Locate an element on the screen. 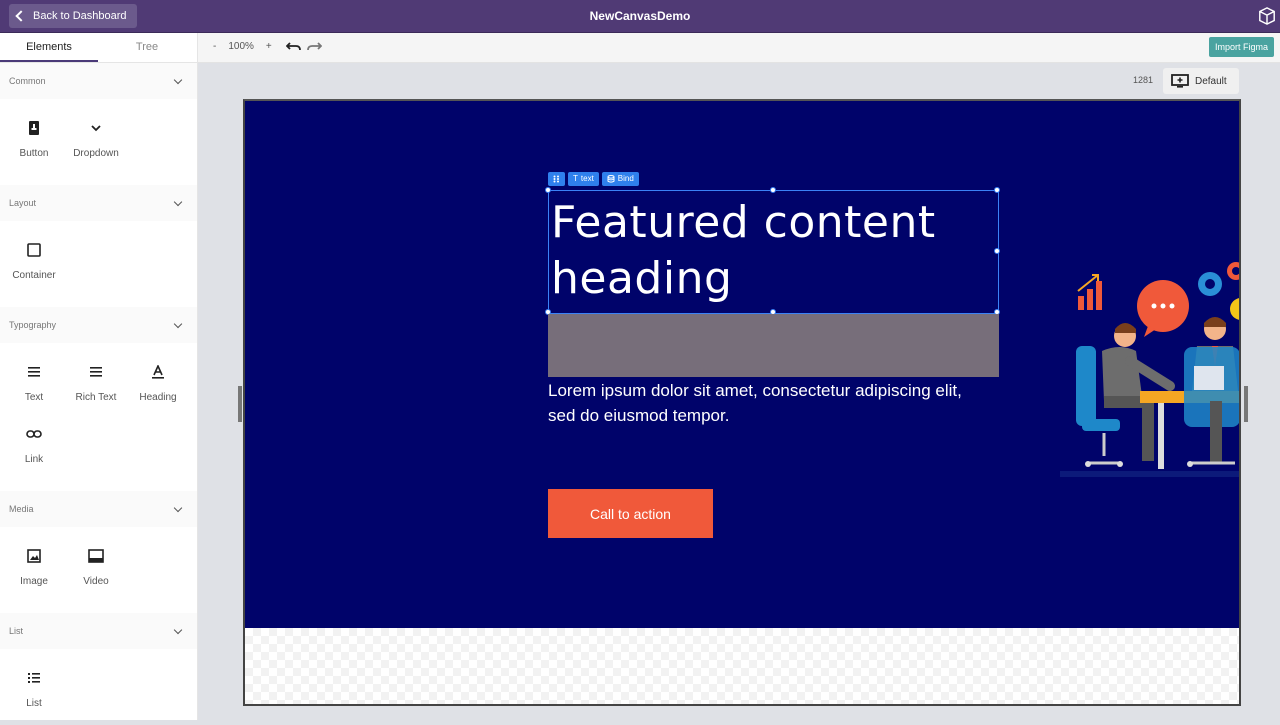 Image resolution: width=1280 pixels, height=725 pixels. redo-icon is located at coordinates (314, 46).